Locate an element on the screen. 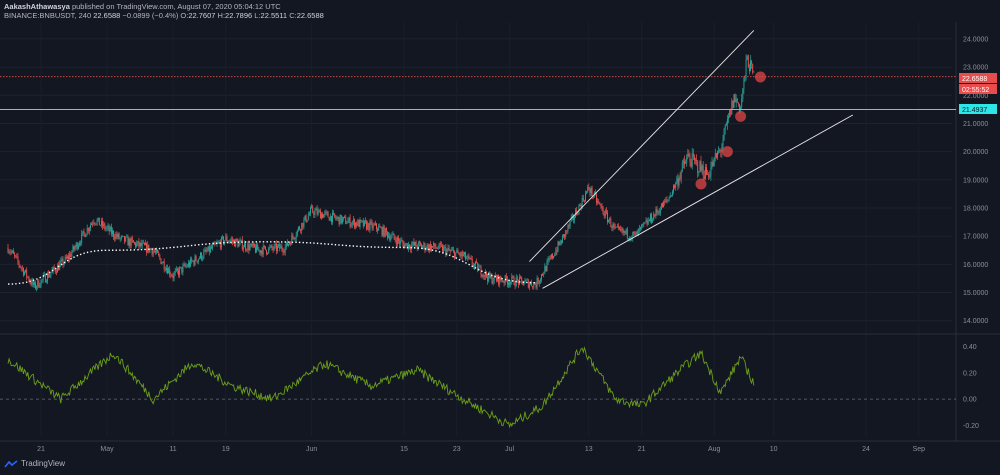  tradingview-logo: TradingView is located at coordinates (34, 463).